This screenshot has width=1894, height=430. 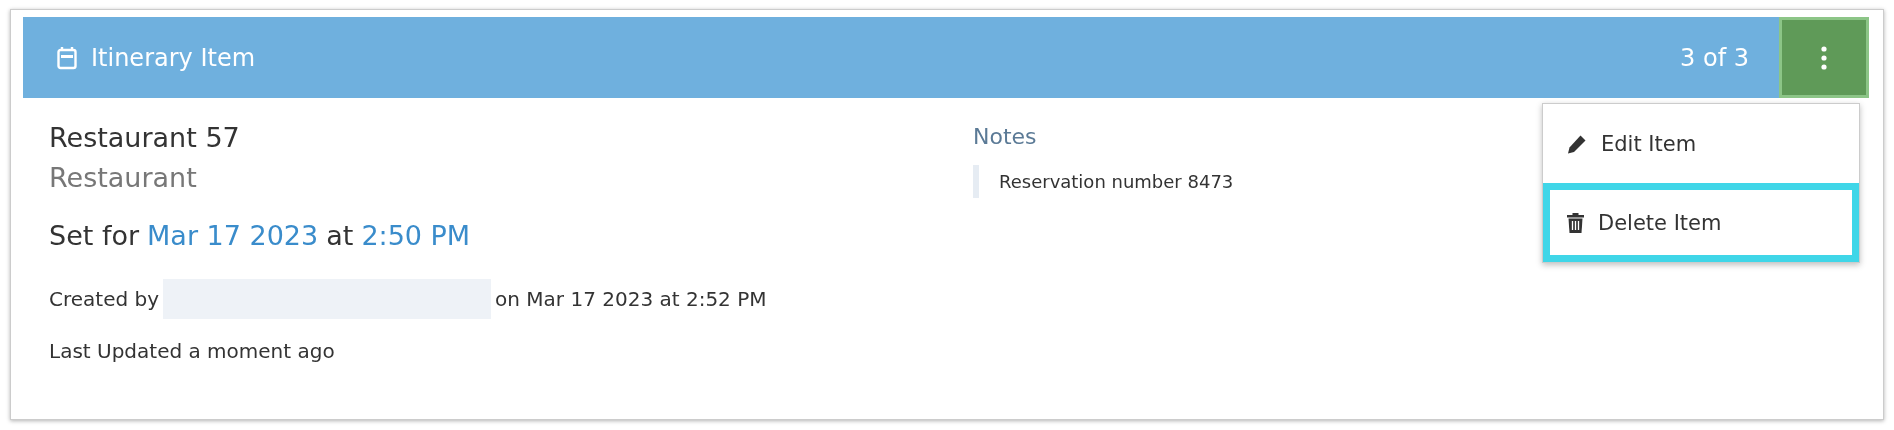 I want to click on trash-icon, so click(x=1575, y=222).